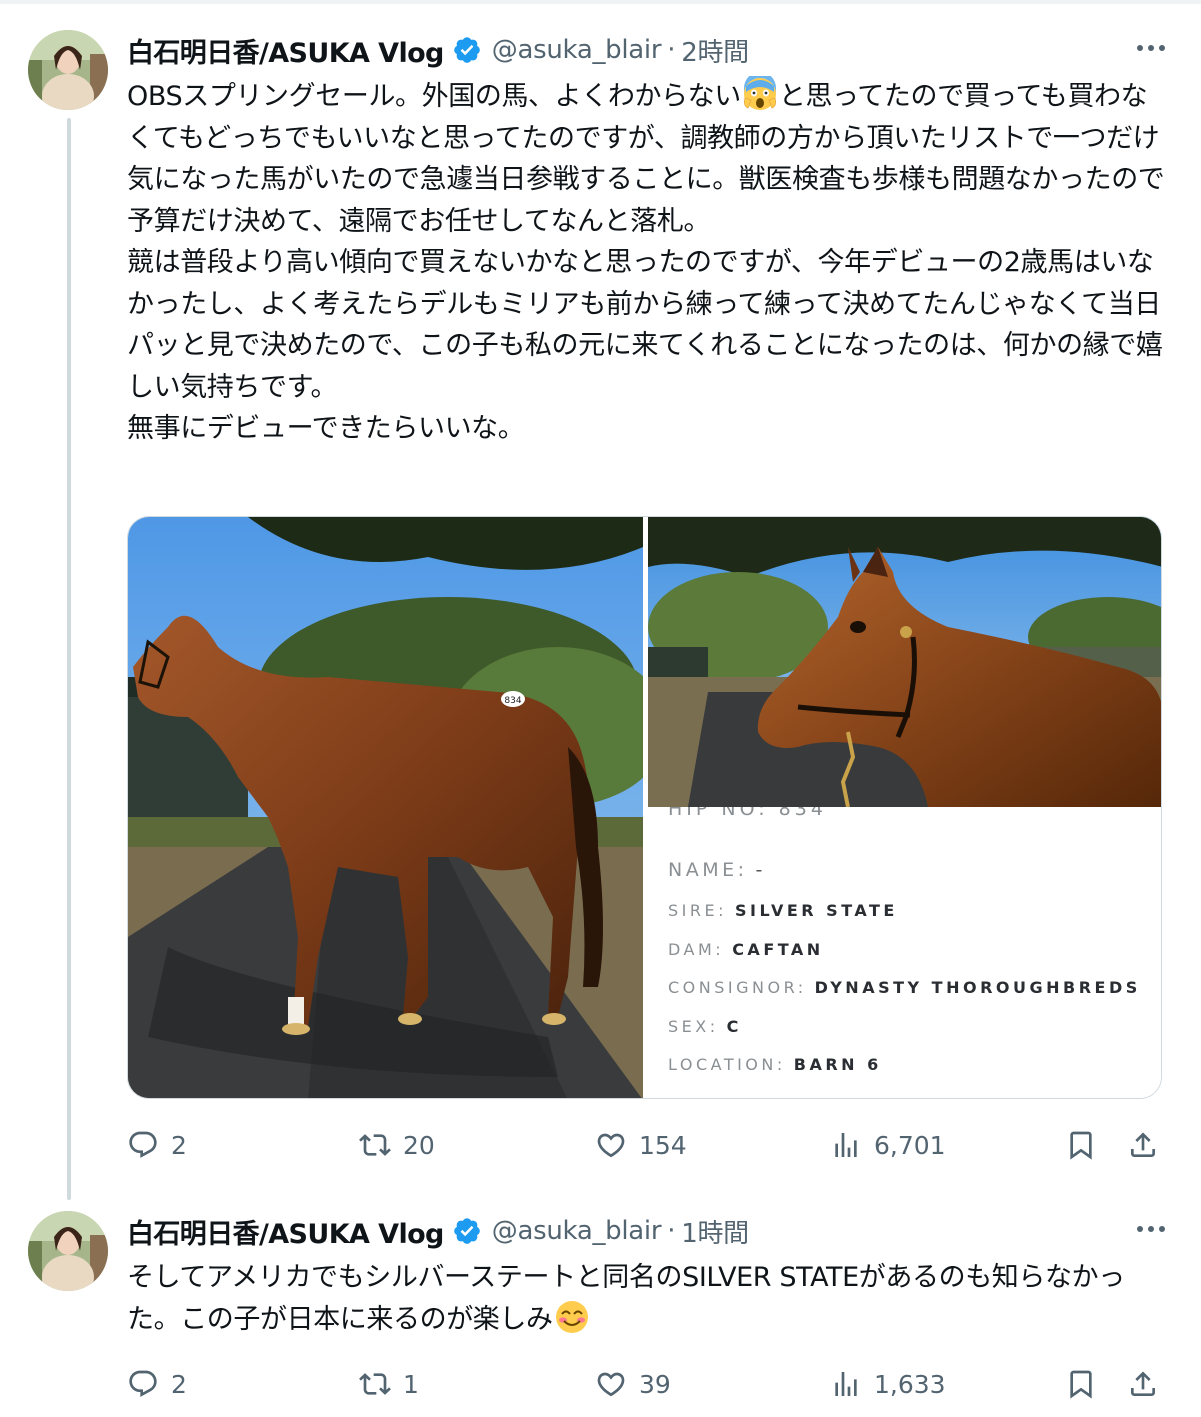  I want to click on like-count: 154, so click(663, 1145).